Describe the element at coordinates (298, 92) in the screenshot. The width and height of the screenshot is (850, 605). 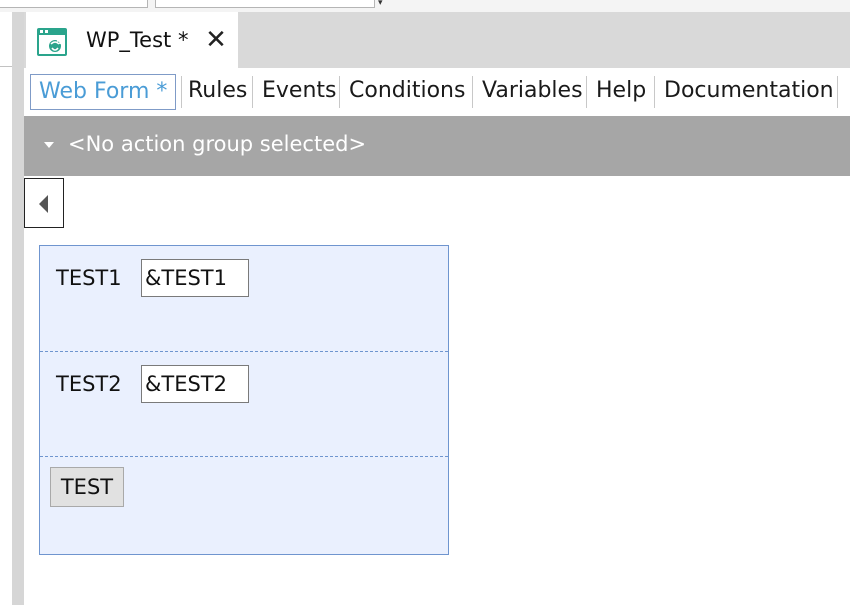
I see `tab-events: Events` at that location.